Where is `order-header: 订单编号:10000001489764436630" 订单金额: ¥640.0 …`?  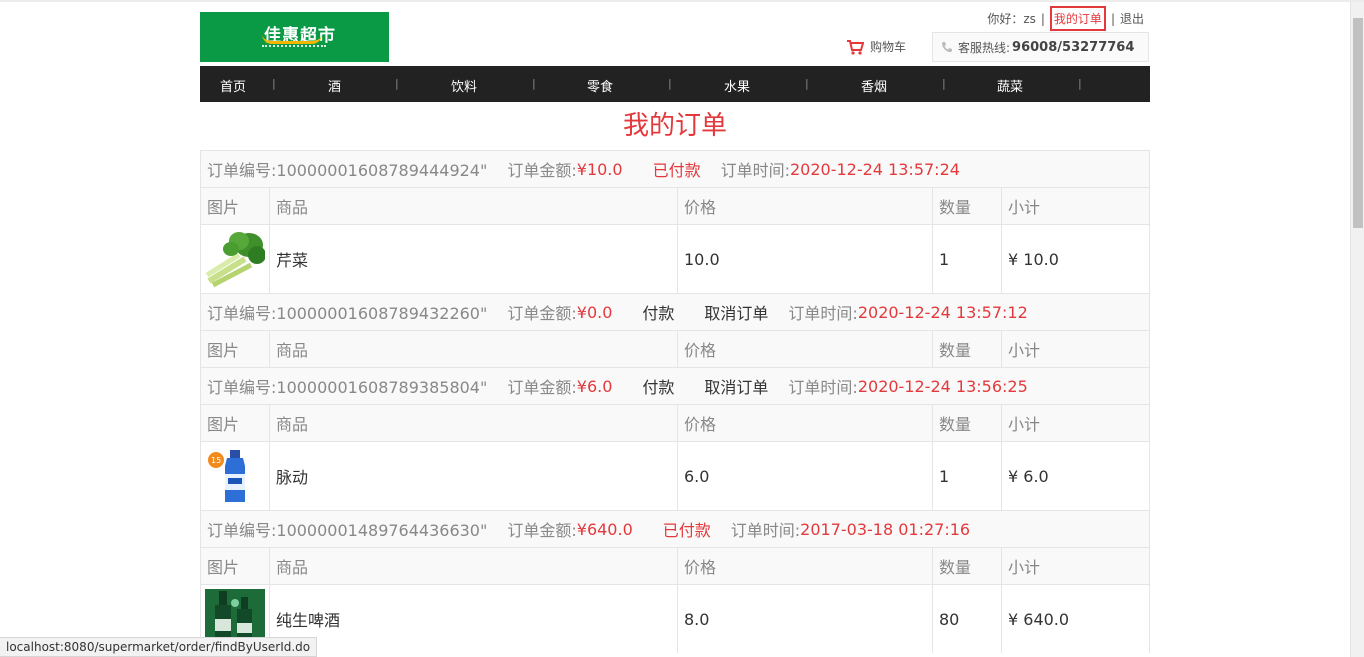 order-header: 订单编号:10000001489764436630" 订单金额: ¥640.0 … is located at coordinates (675, 528).